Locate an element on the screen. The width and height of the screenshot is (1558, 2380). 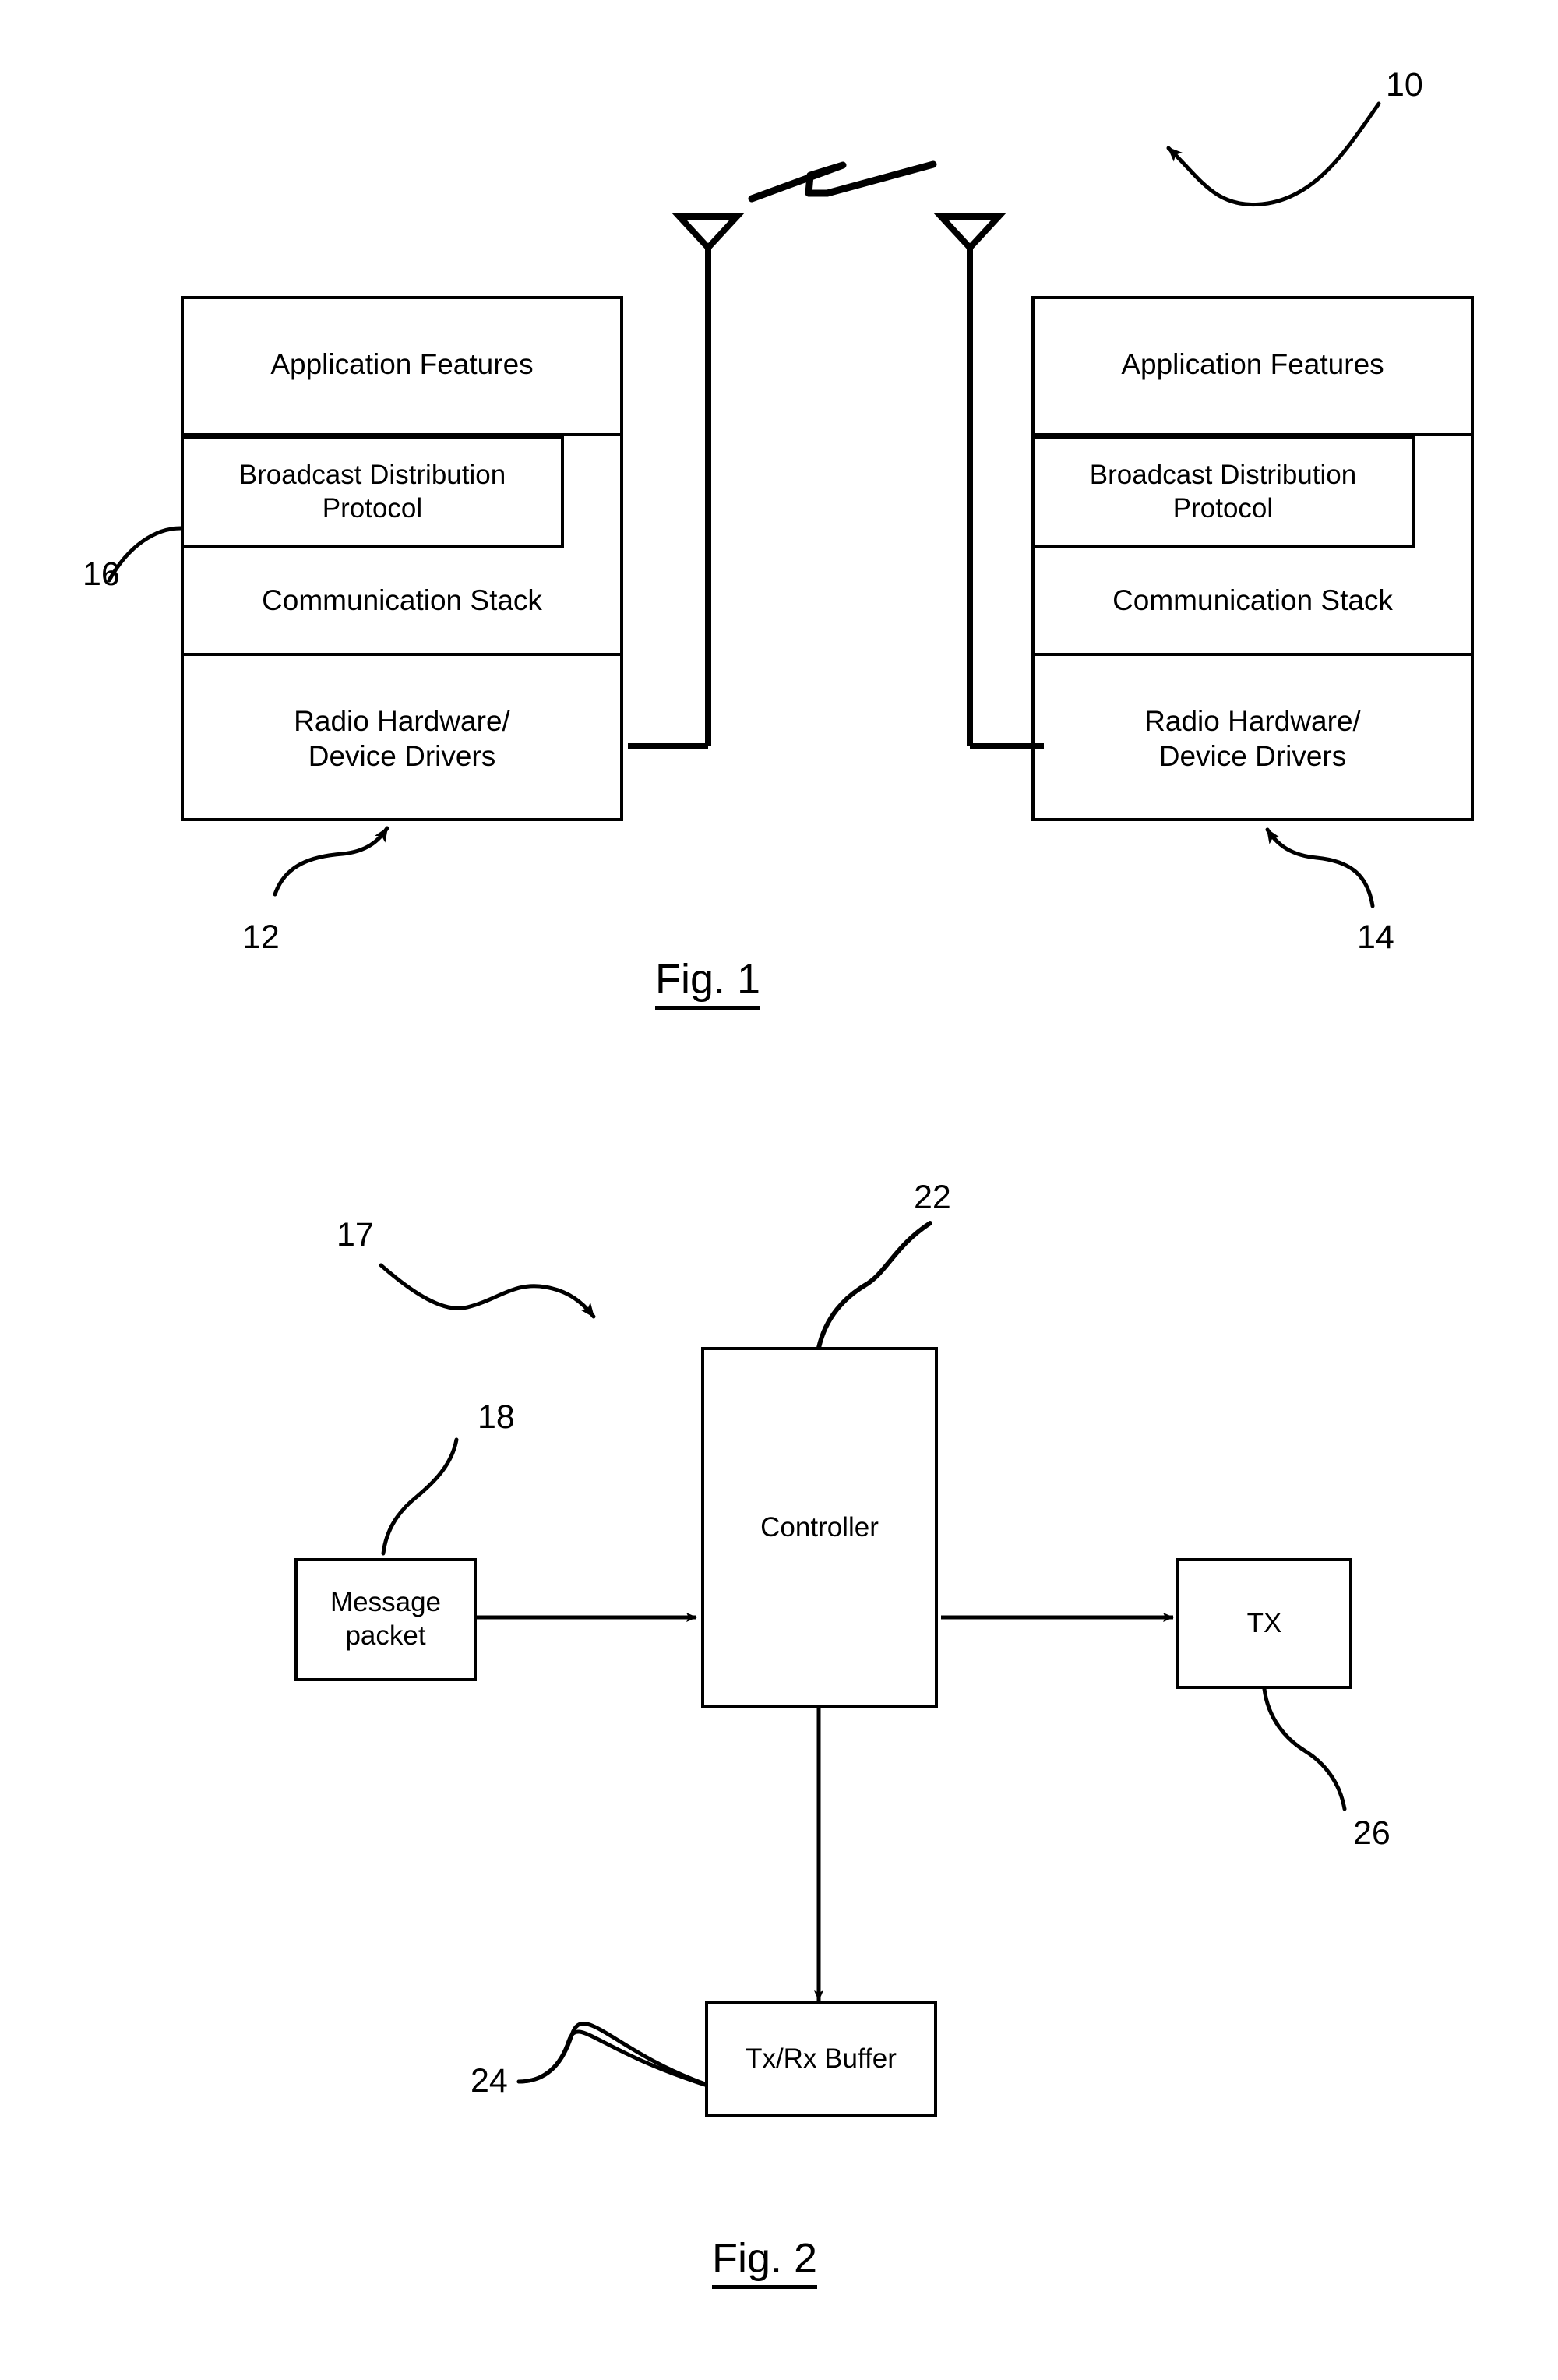
right-layer-broadcast-distribution-protocol: Broadcast Distribution Protocol is located at coordinates (1223, 492).